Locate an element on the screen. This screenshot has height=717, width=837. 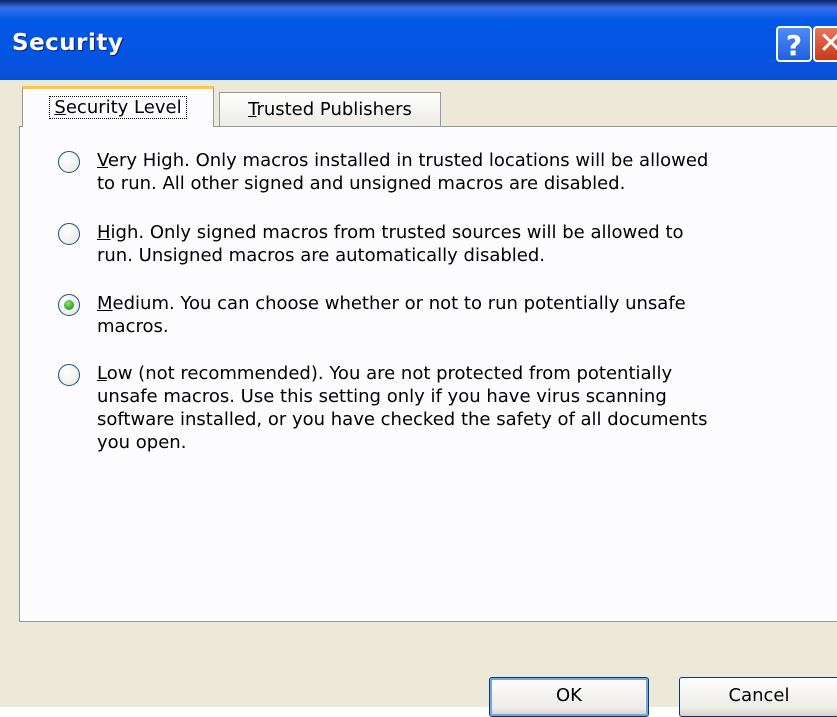
help-icon: ? is located at coordinates (794, 45).